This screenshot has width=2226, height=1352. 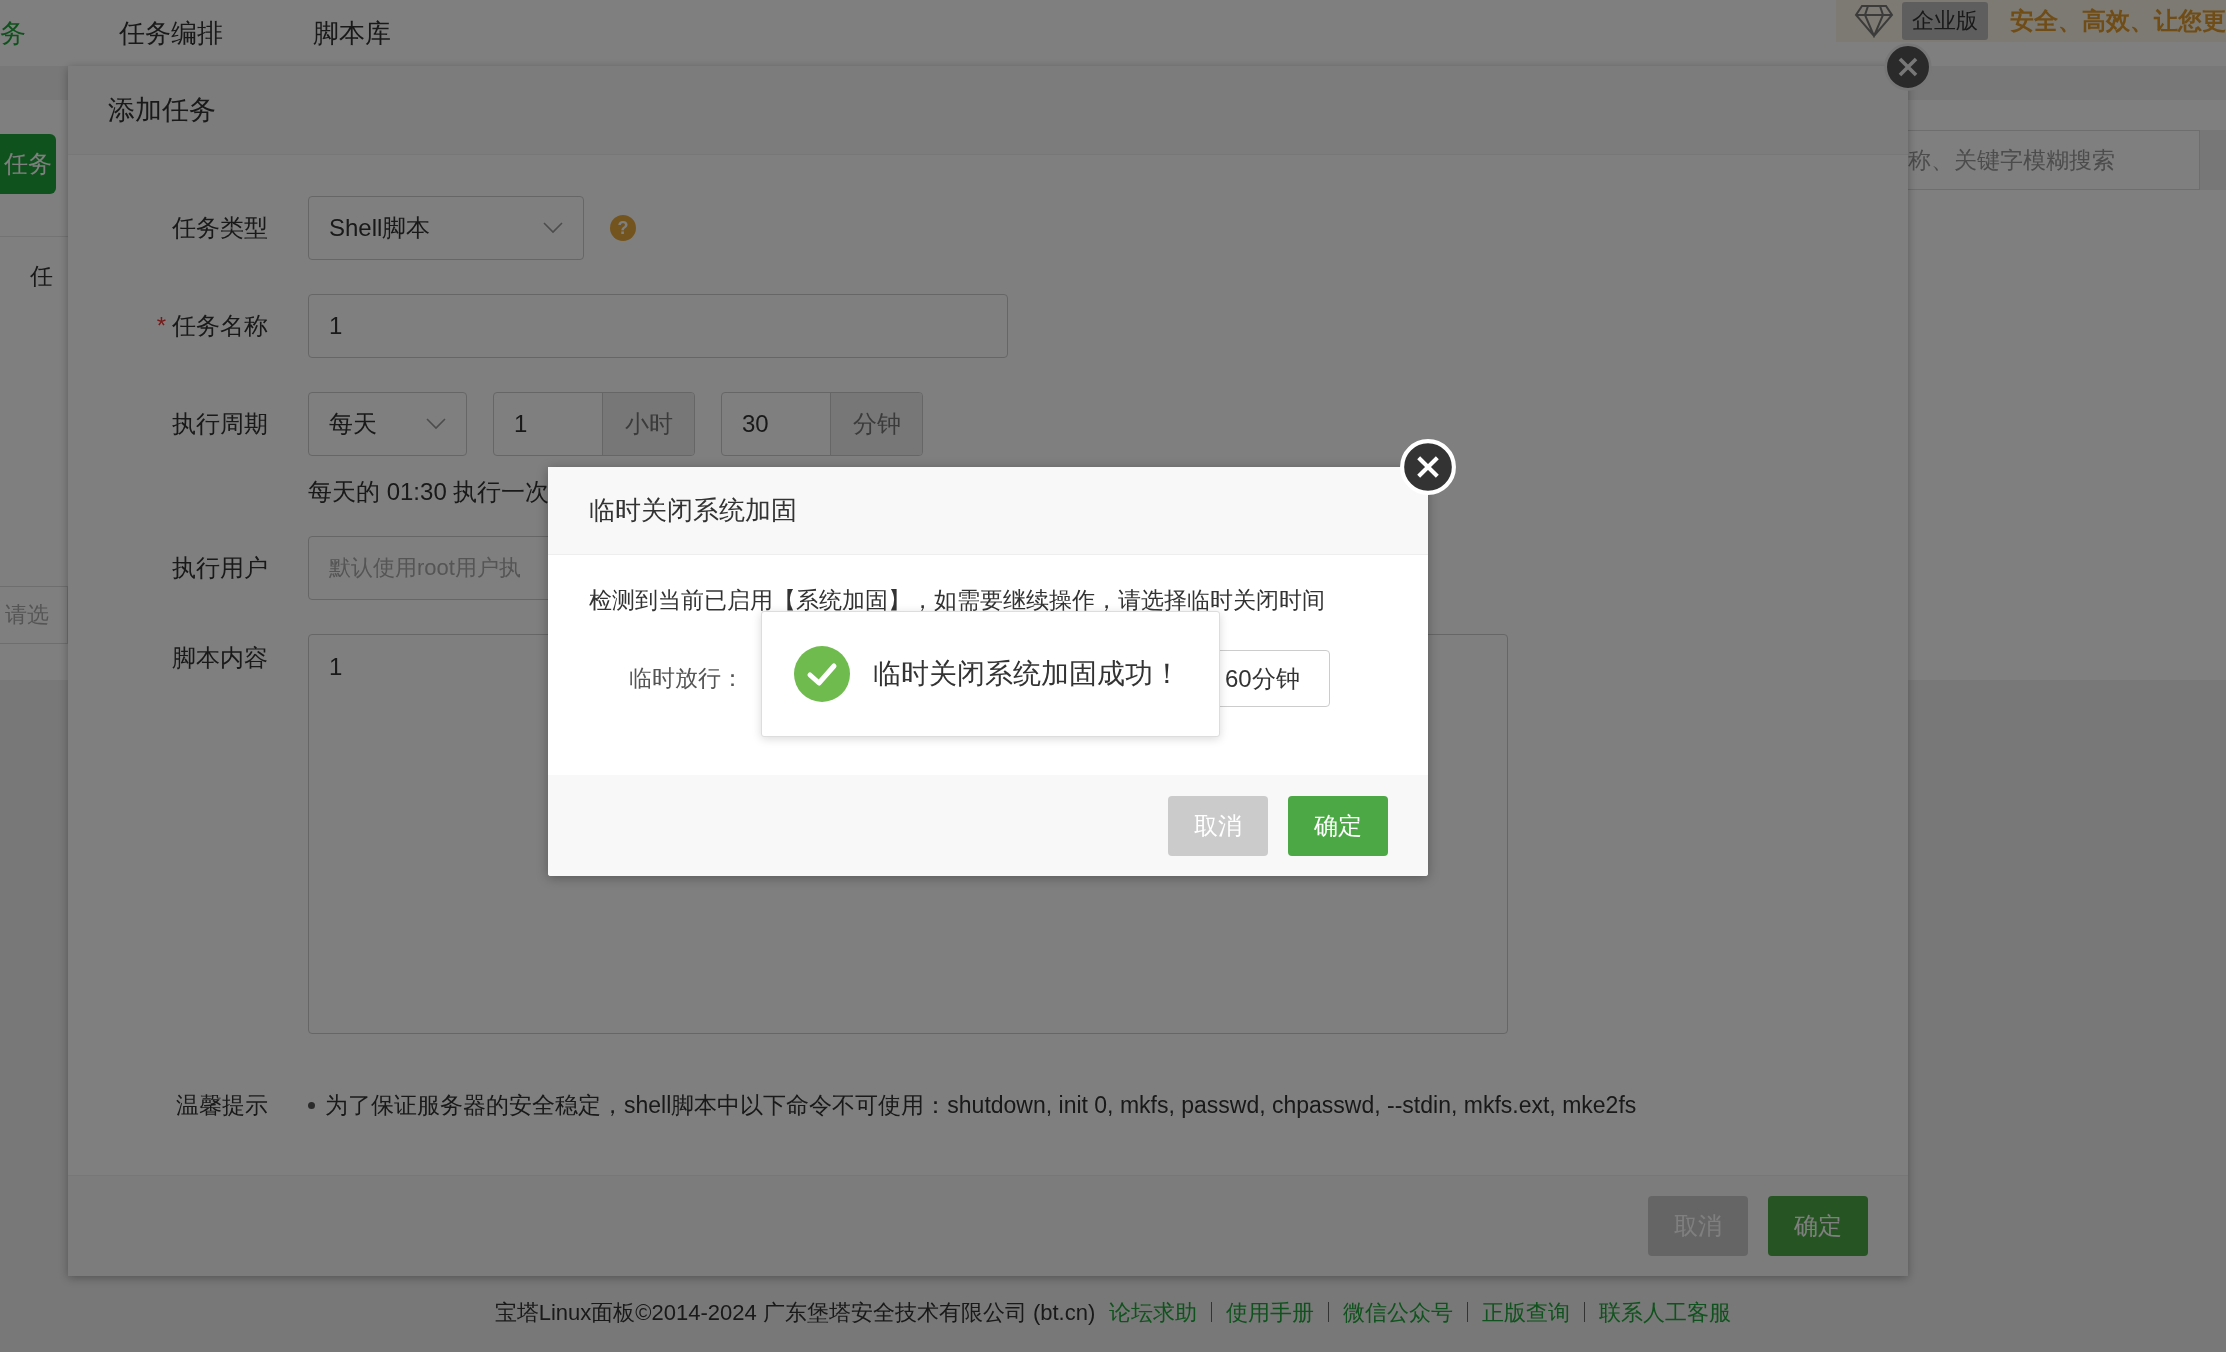 I want to click on hour-input: 1 小时, so click(x=594, y=424).